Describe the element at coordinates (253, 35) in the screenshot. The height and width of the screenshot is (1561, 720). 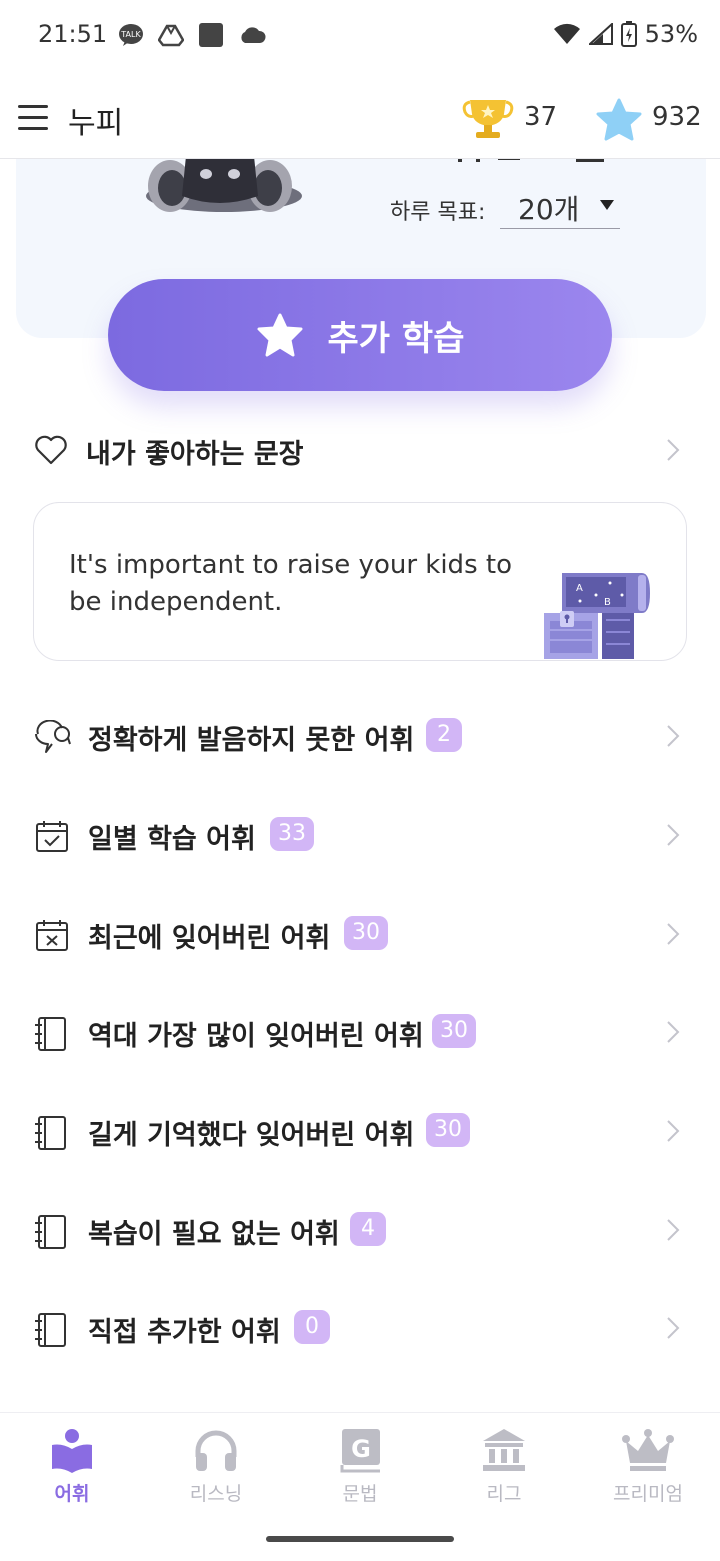
I see `cloud-icon` at that location.